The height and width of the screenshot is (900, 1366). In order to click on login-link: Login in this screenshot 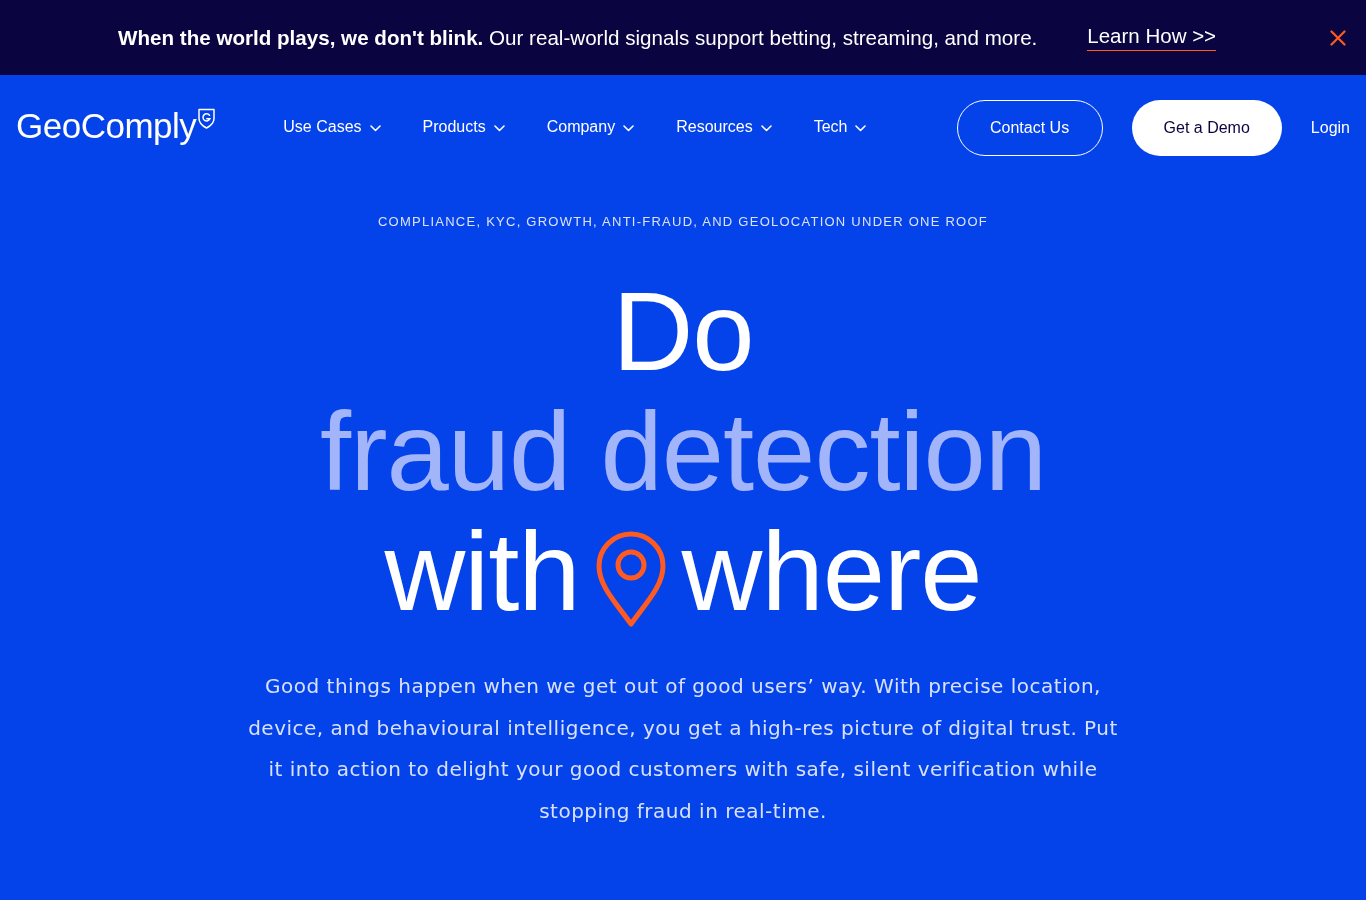, I will do `click(1330, 127)`.